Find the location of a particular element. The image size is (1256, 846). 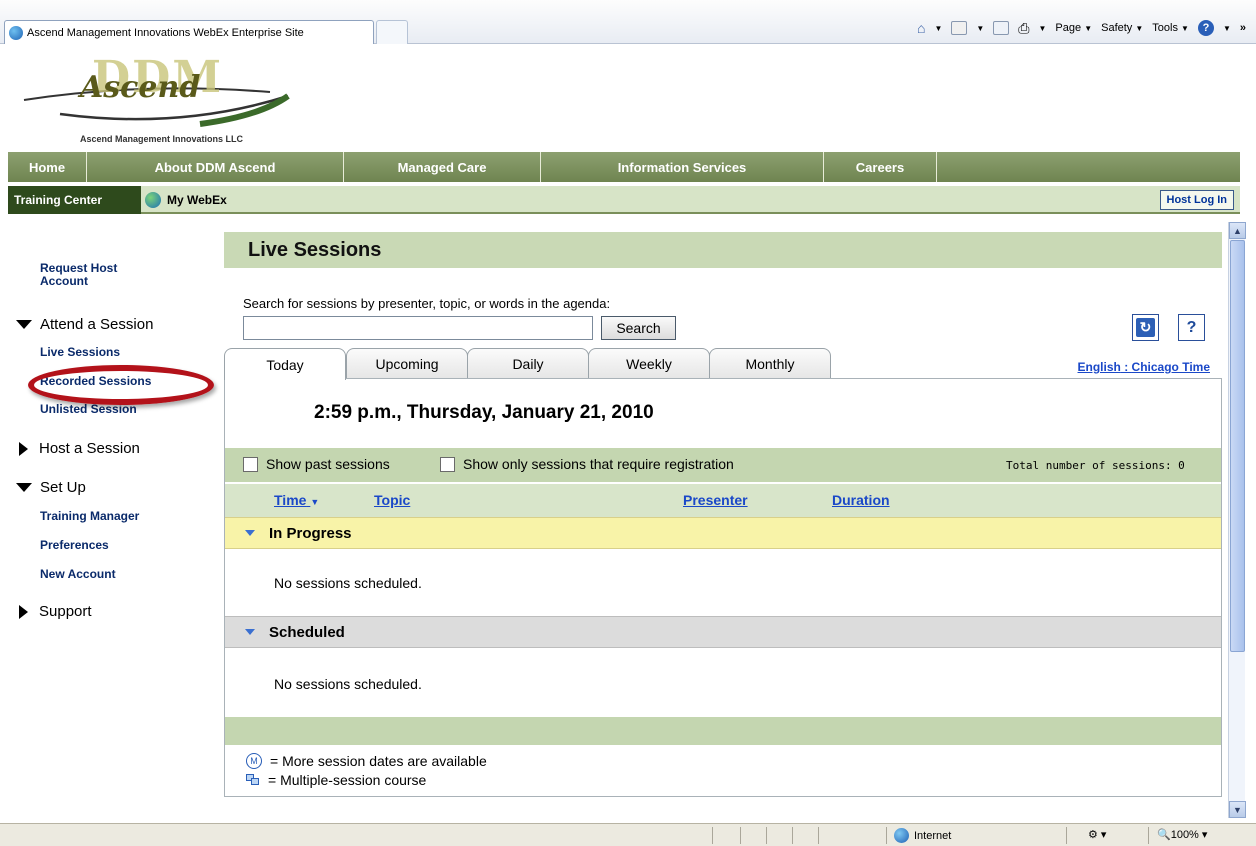

column-header-presenter: Presenter is located at coordinates (715, 500).